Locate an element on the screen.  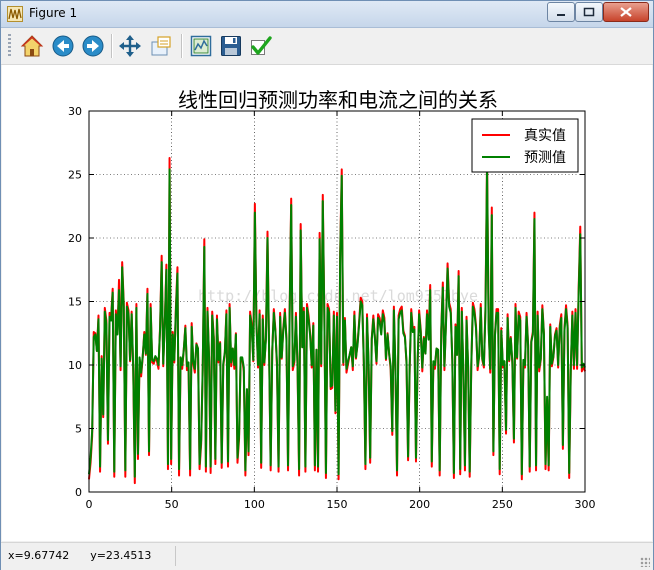
home-button is located at coordinates (32, 46).